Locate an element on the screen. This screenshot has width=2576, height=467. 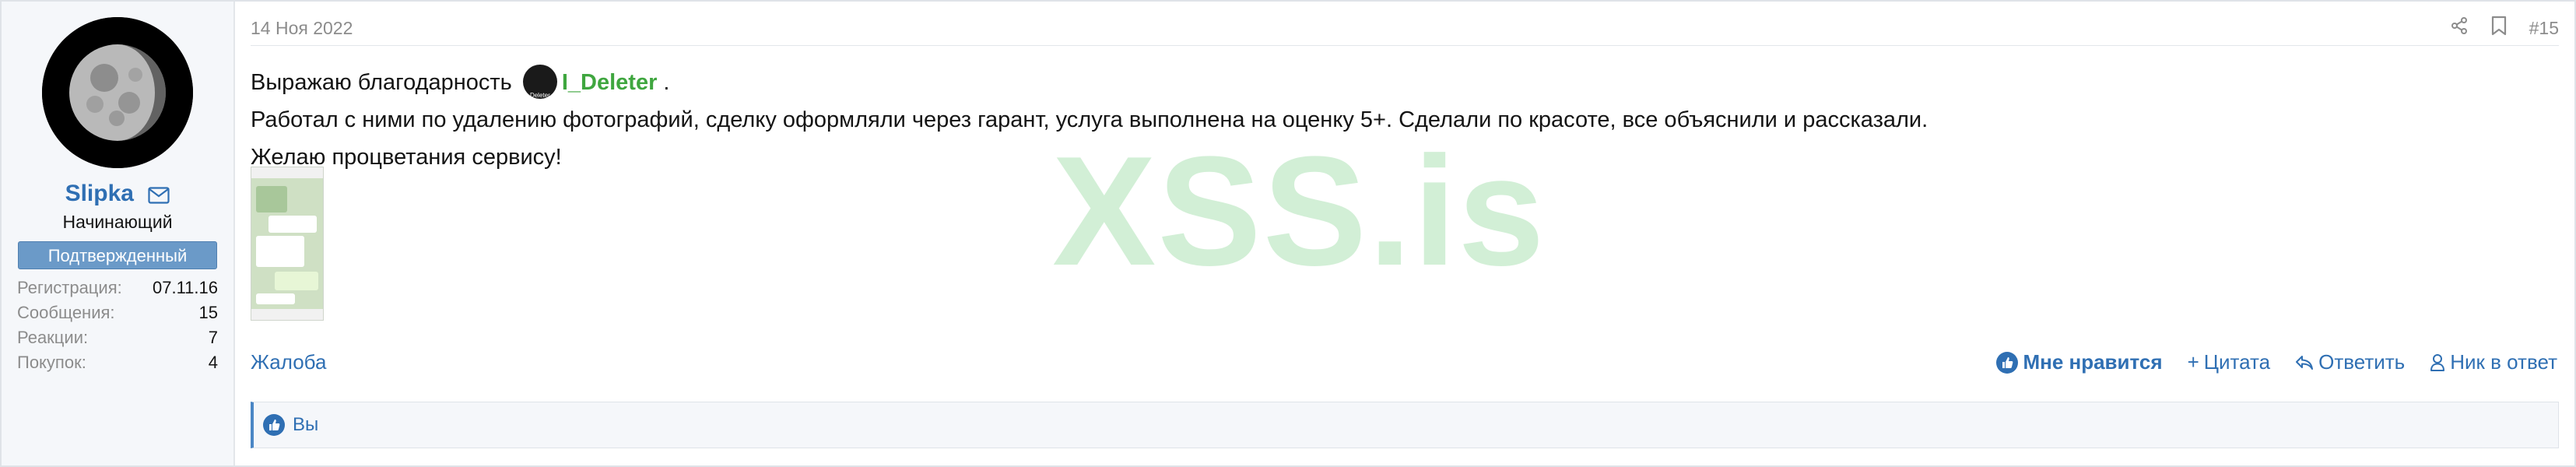
share-icon is located at coordinates (2460, 28).